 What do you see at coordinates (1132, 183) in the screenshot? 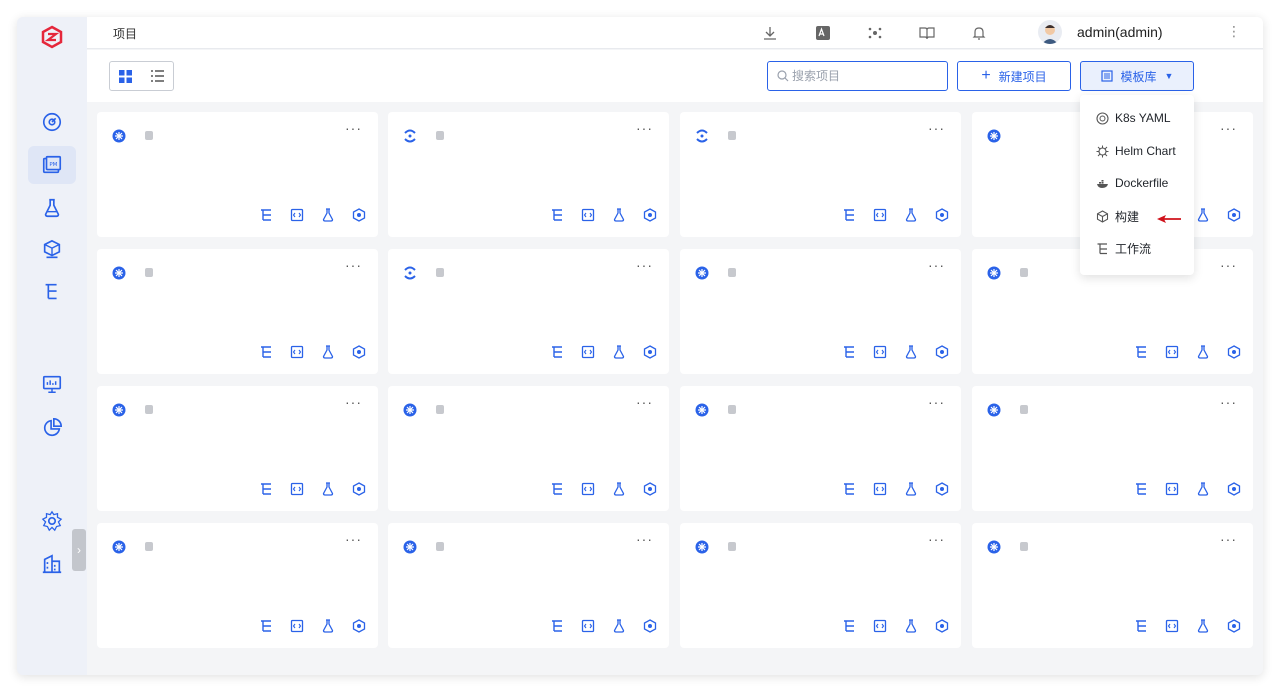
I see `menu-item-dockerfile: Dockerfile` at bounding box center [1132, 183].